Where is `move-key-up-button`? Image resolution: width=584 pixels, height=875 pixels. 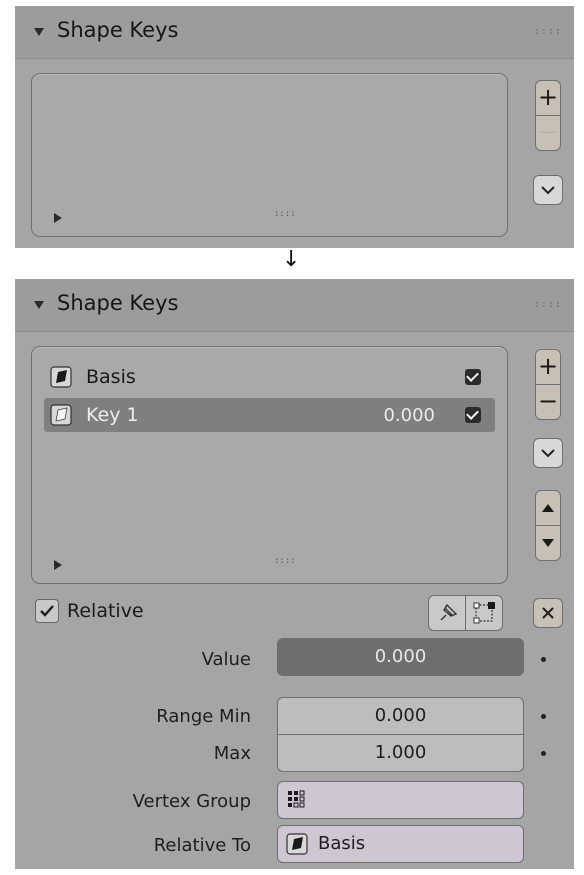
move-key-up-button is located at coordinates (548, 508).